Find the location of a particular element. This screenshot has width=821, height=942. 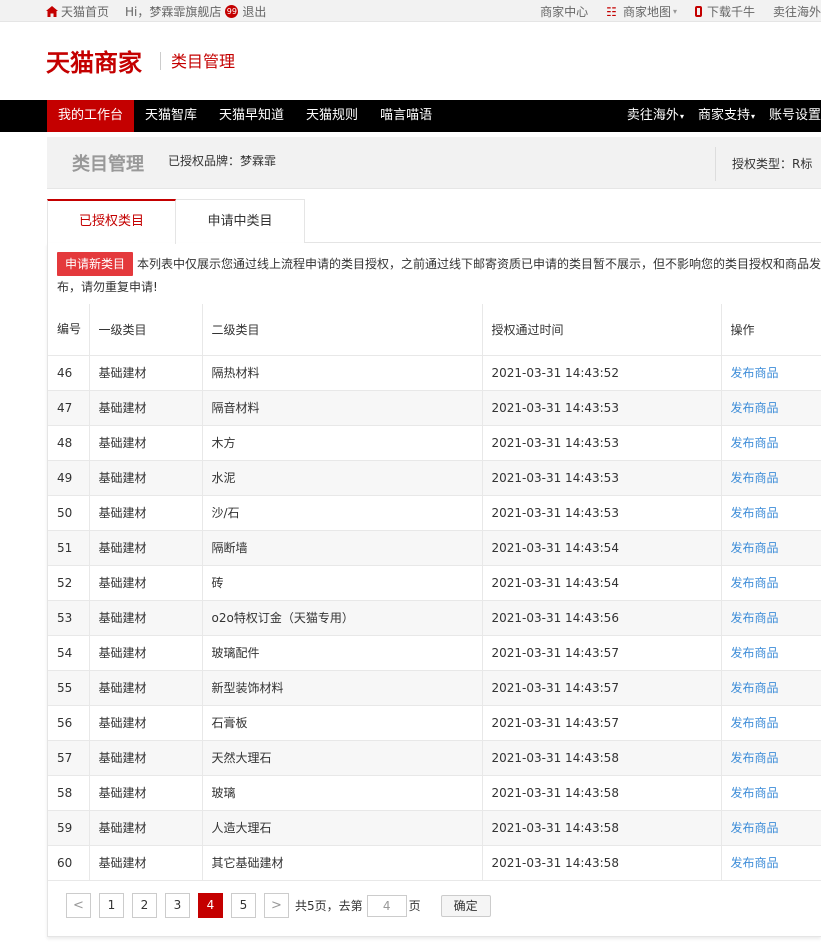

page-button-2: 2 is located at coordinates (144, 905).